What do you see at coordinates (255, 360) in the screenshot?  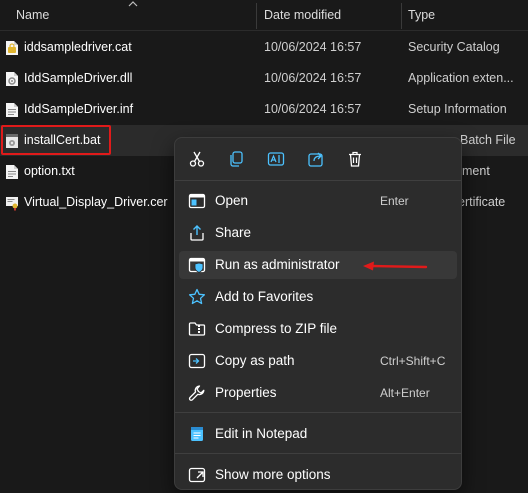 I see `menu-item-label: Copy as path` at bounding box center [255, 360].